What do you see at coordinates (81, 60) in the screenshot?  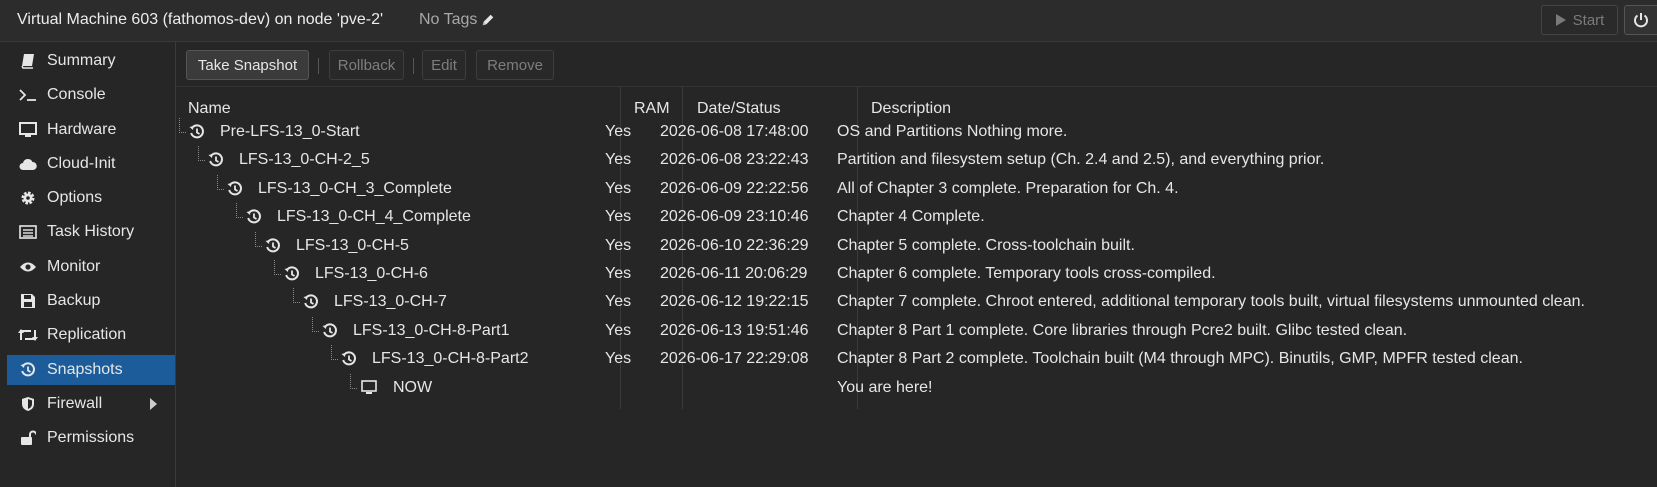 I see `sidebar-item-label: Summary` at bounding box center [81, 60].